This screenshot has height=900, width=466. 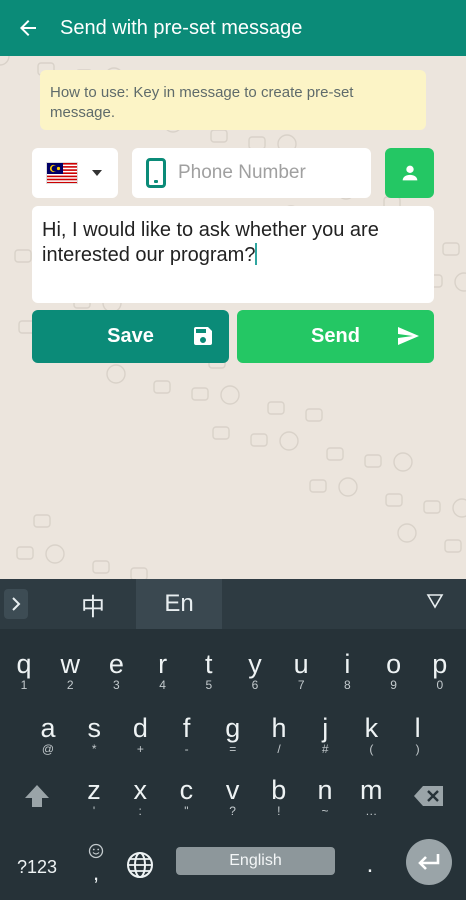 I want to click on key-secondary: 0, so click(x=440, y=685).